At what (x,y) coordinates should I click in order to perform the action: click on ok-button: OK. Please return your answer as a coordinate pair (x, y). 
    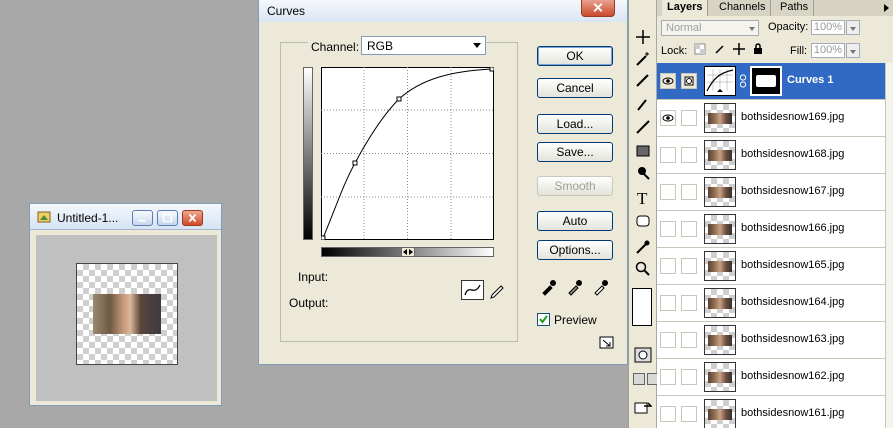
    Looking at the image, I should click on (575, 56).